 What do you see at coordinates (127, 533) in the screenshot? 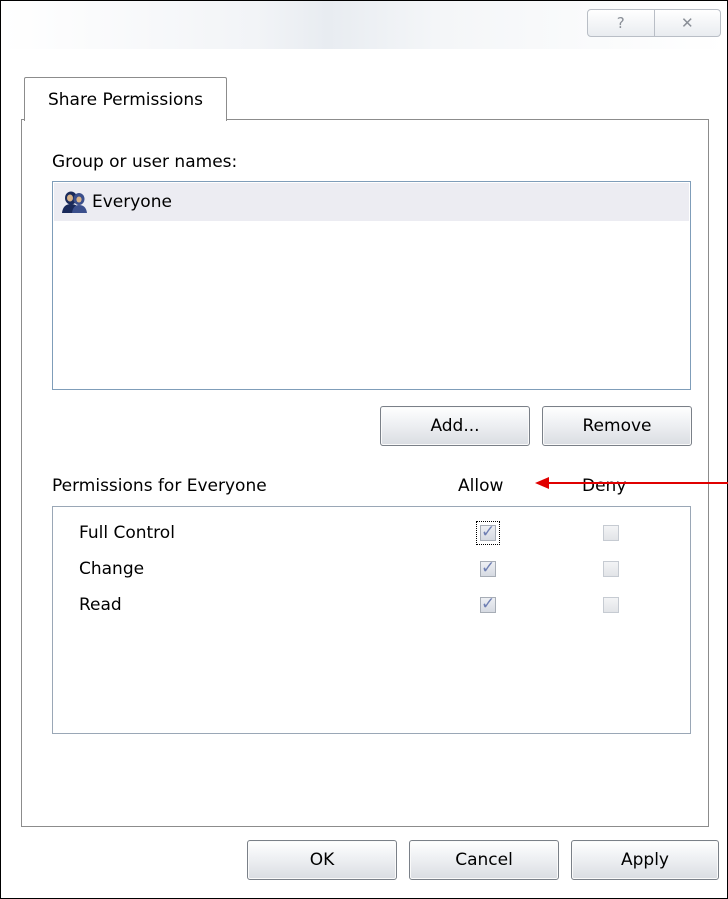
I see `permission-name: Full Control` at bounding box center [127, 533].